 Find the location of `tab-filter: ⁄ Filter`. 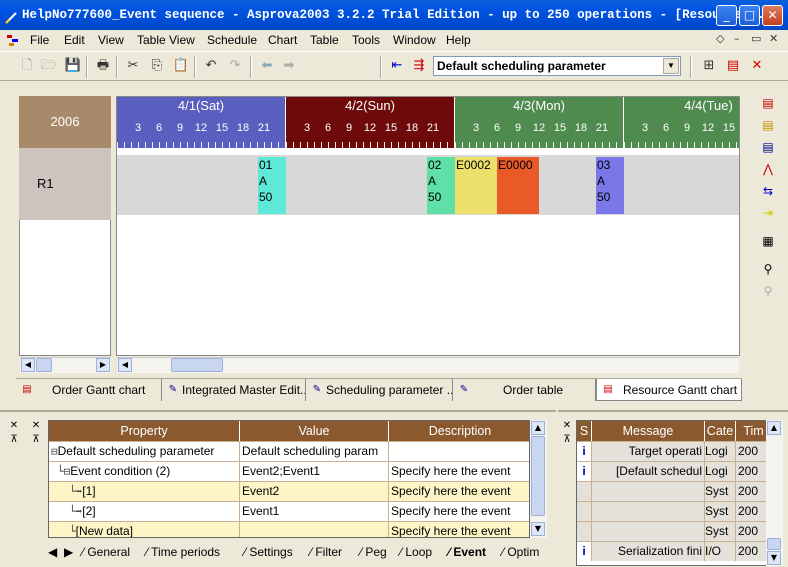

tab-filter: ⁄ Filter is located at coordinates (326, 552).